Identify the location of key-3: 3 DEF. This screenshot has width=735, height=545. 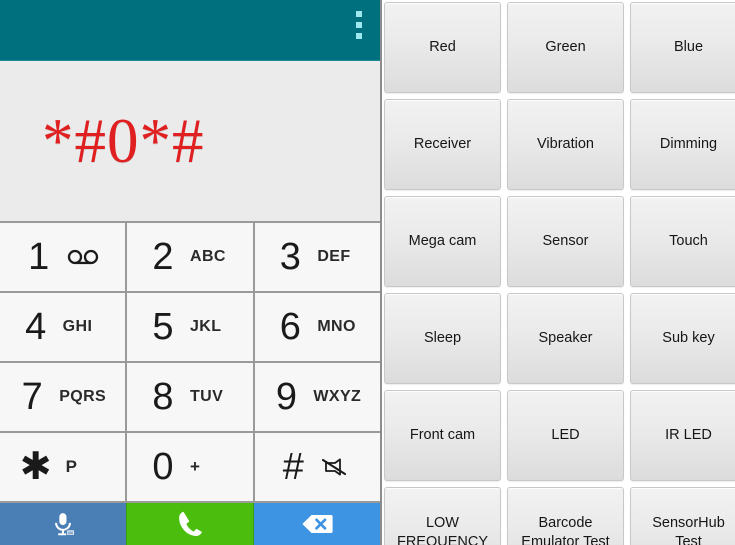
(317, 257).